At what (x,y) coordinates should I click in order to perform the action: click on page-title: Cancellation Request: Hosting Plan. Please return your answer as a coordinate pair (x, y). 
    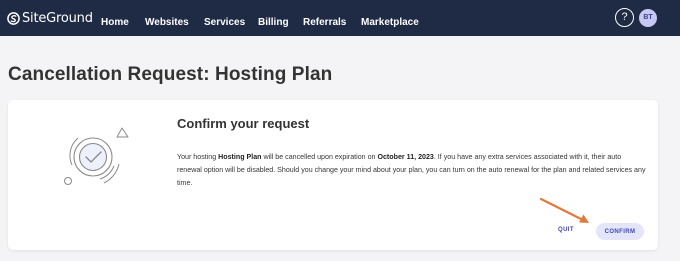
    Looking at the image, I should click on (170, 74).